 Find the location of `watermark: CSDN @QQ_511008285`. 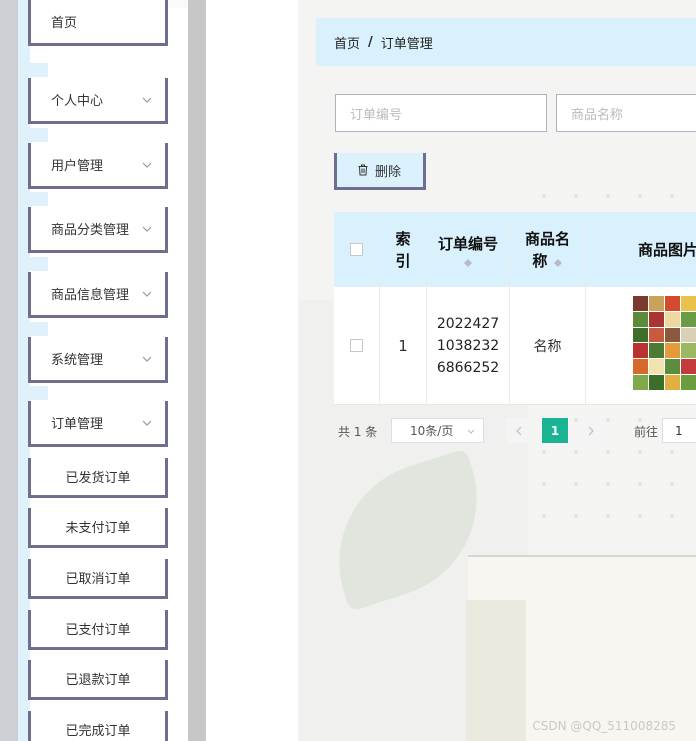

watermark: CSDN @QQ_511008285 is located at coordinates (604, 726).